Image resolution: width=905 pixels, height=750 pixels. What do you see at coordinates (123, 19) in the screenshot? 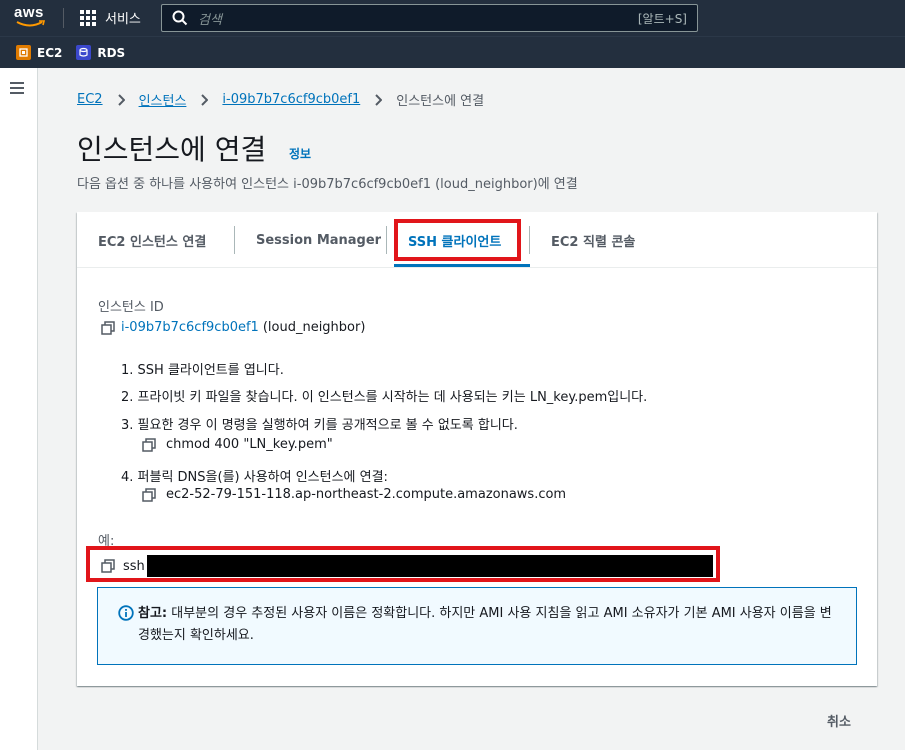
I see `services-label: 서비스` at bounding box center [123, 19].